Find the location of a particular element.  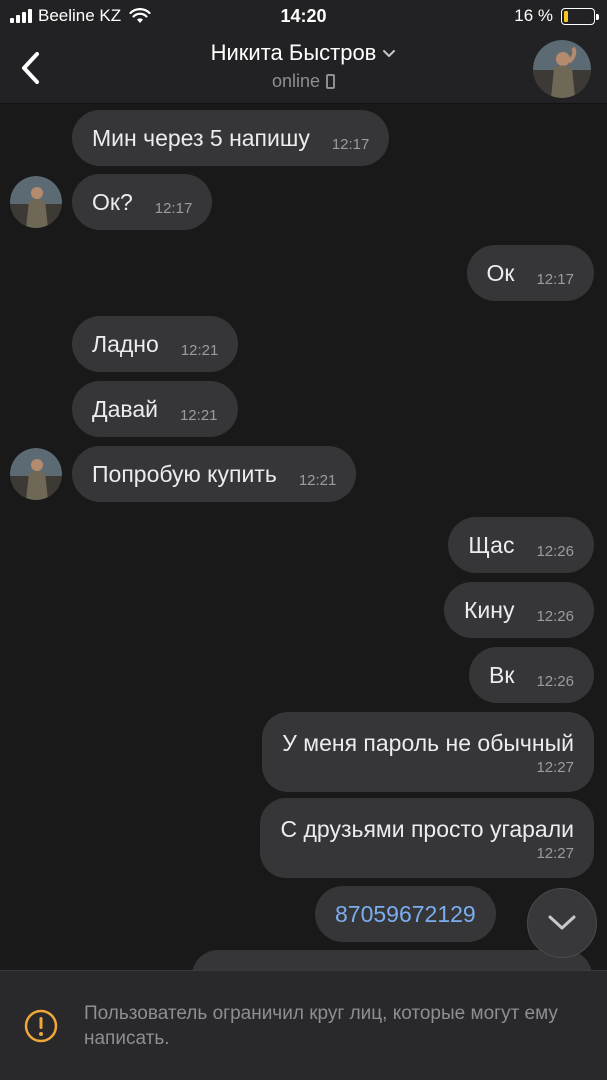

message-bubble: 87059672129 is located at coordinates (405, 914).